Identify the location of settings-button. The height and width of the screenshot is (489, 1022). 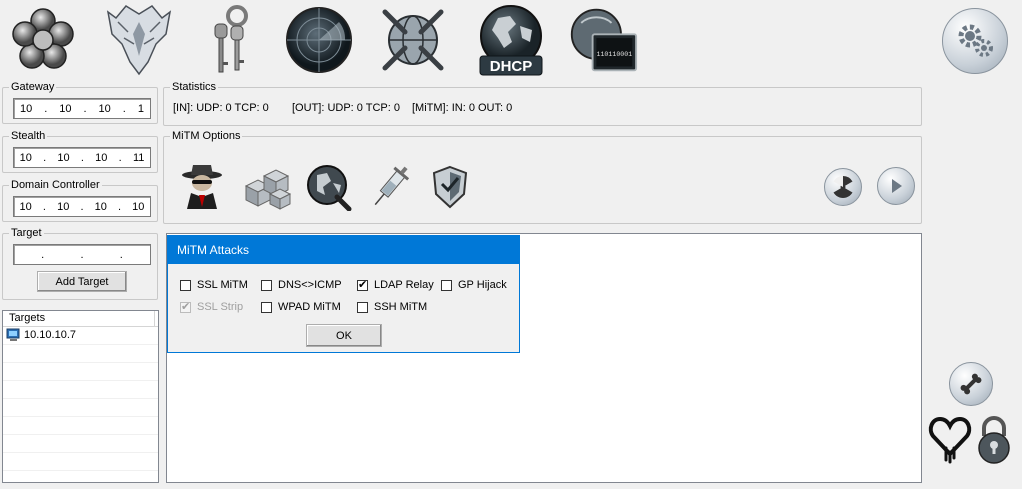
(975, 41).